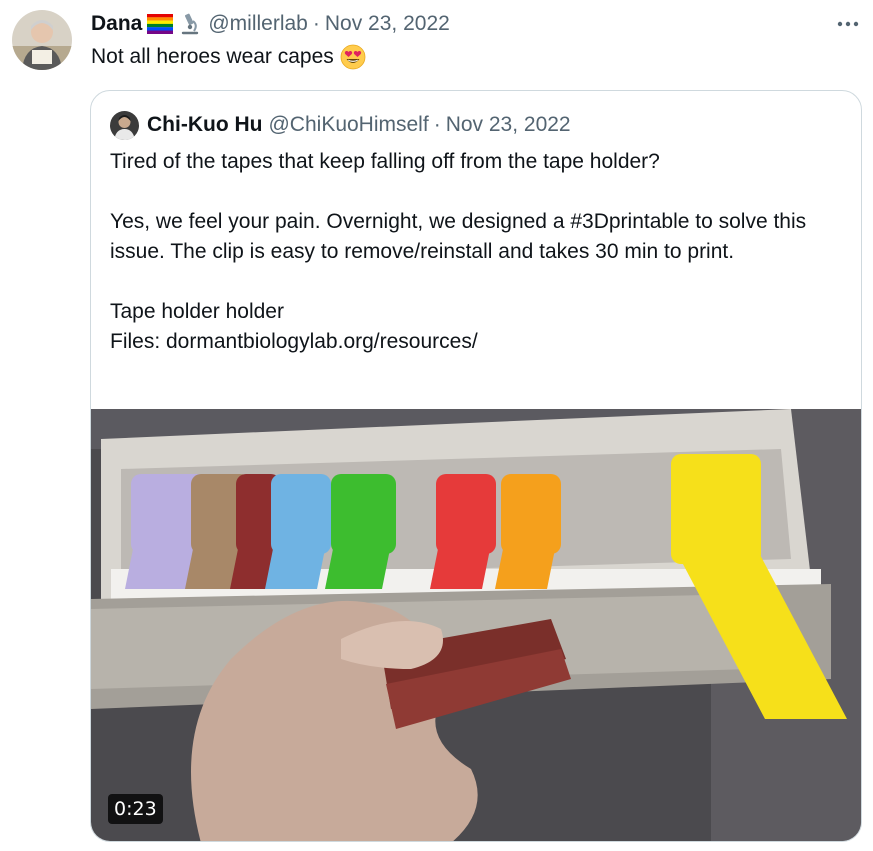 This screenshot has width=873, height=851. What do you see at coordinates (258, 24) in the screenshot?
I see `author-handle: @millerlab` at bounding box center [258, 24].